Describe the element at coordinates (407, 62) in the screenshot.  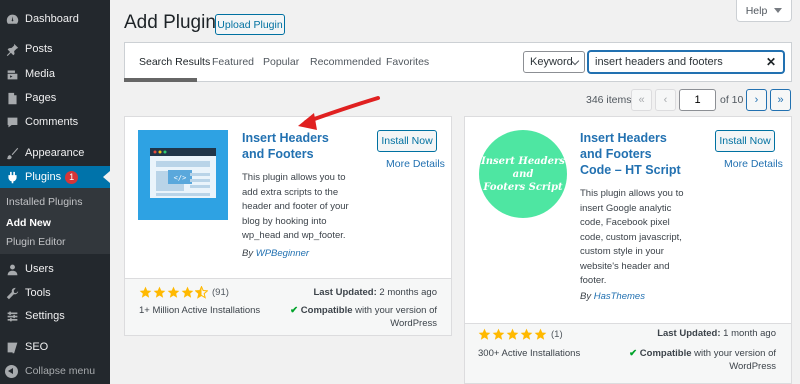
I see `tab-favorites: Favorites` at that location.